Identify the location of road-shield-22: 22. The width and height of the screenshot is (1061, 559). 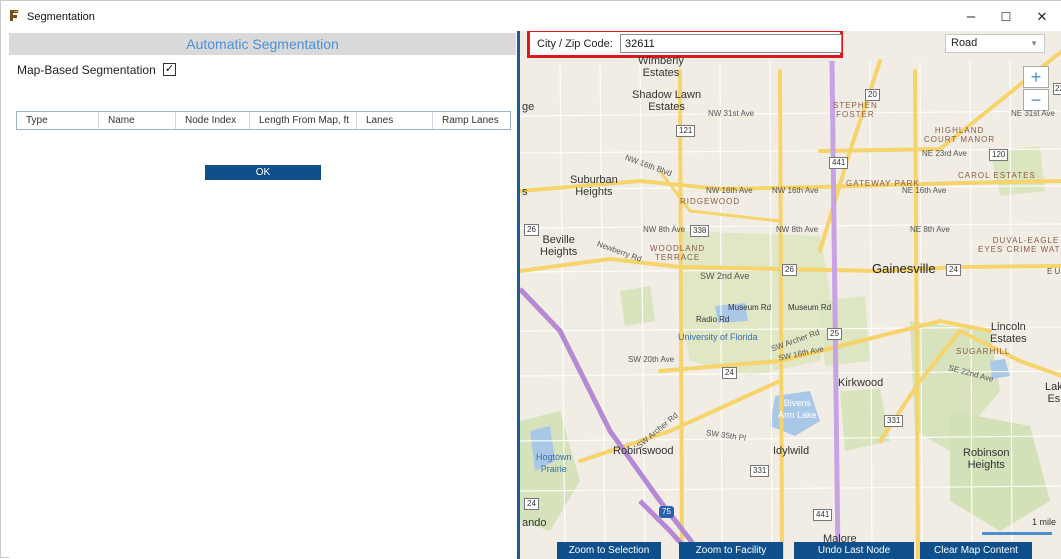
(1057, 89).